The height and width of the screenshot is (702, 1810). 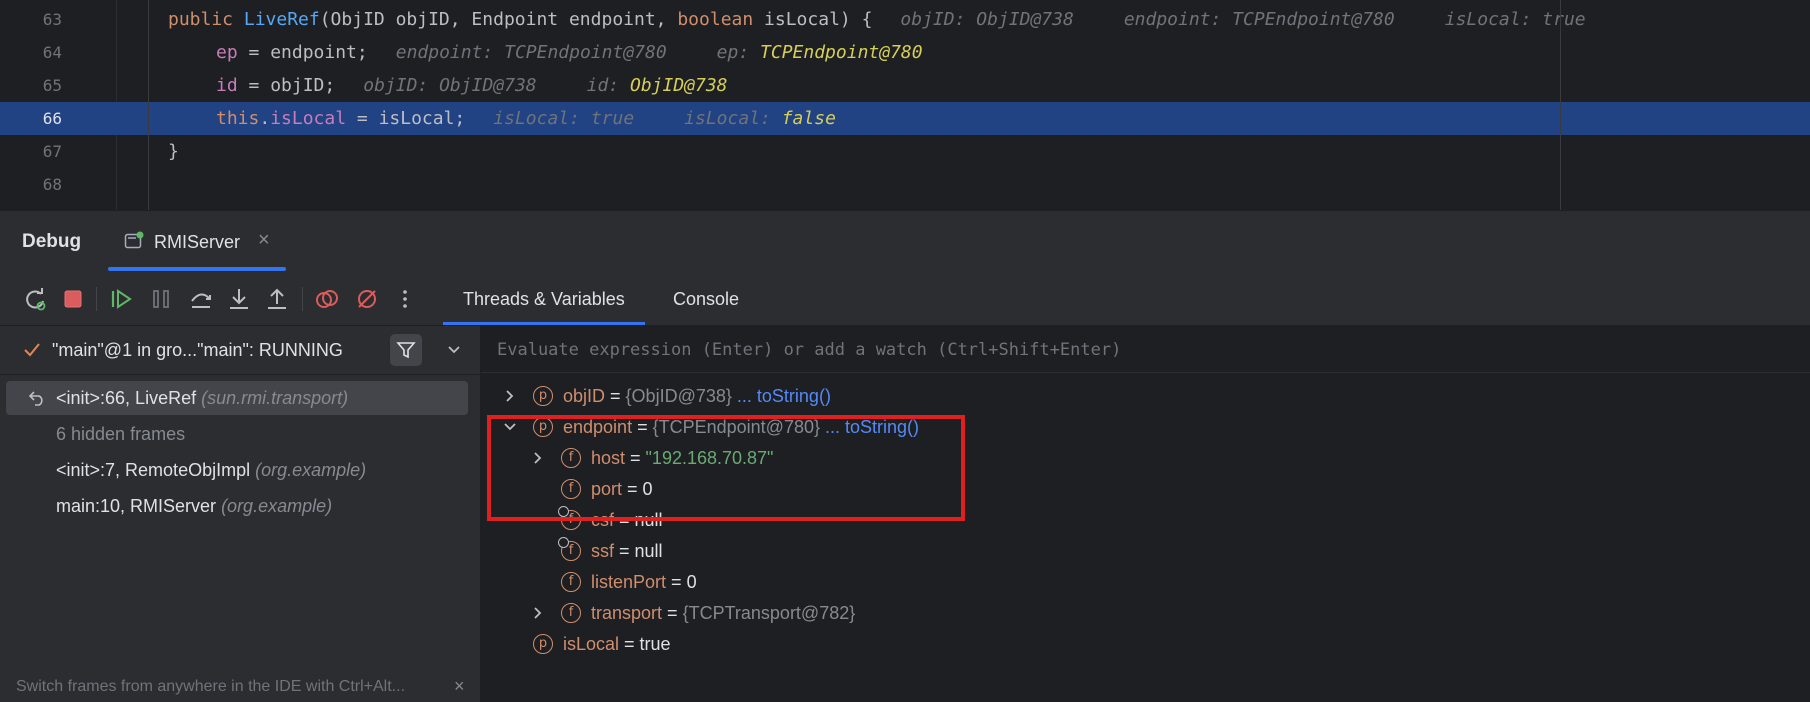 I want to click on evaluate-expression-input, so click(x=1142, y=350).